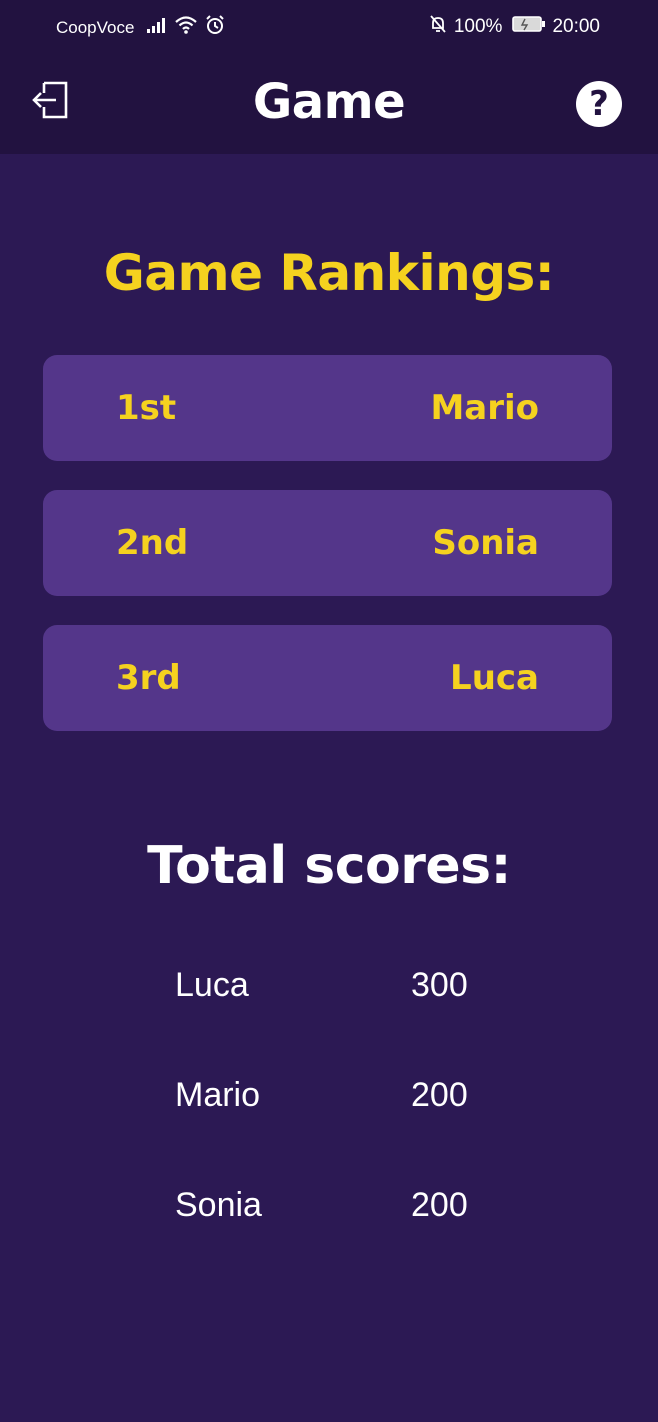 Image resolution: width=658 pixels, height=1422 pixels. Describe the element at coordinates (576, 26) in the screenshot. I see `clock-time: 20:00` at that location.